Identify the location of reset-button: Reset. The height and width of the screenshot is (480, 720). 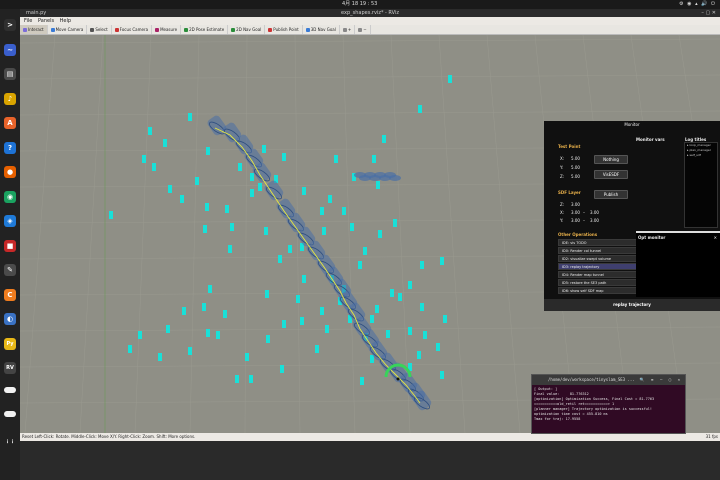
(27, 436).